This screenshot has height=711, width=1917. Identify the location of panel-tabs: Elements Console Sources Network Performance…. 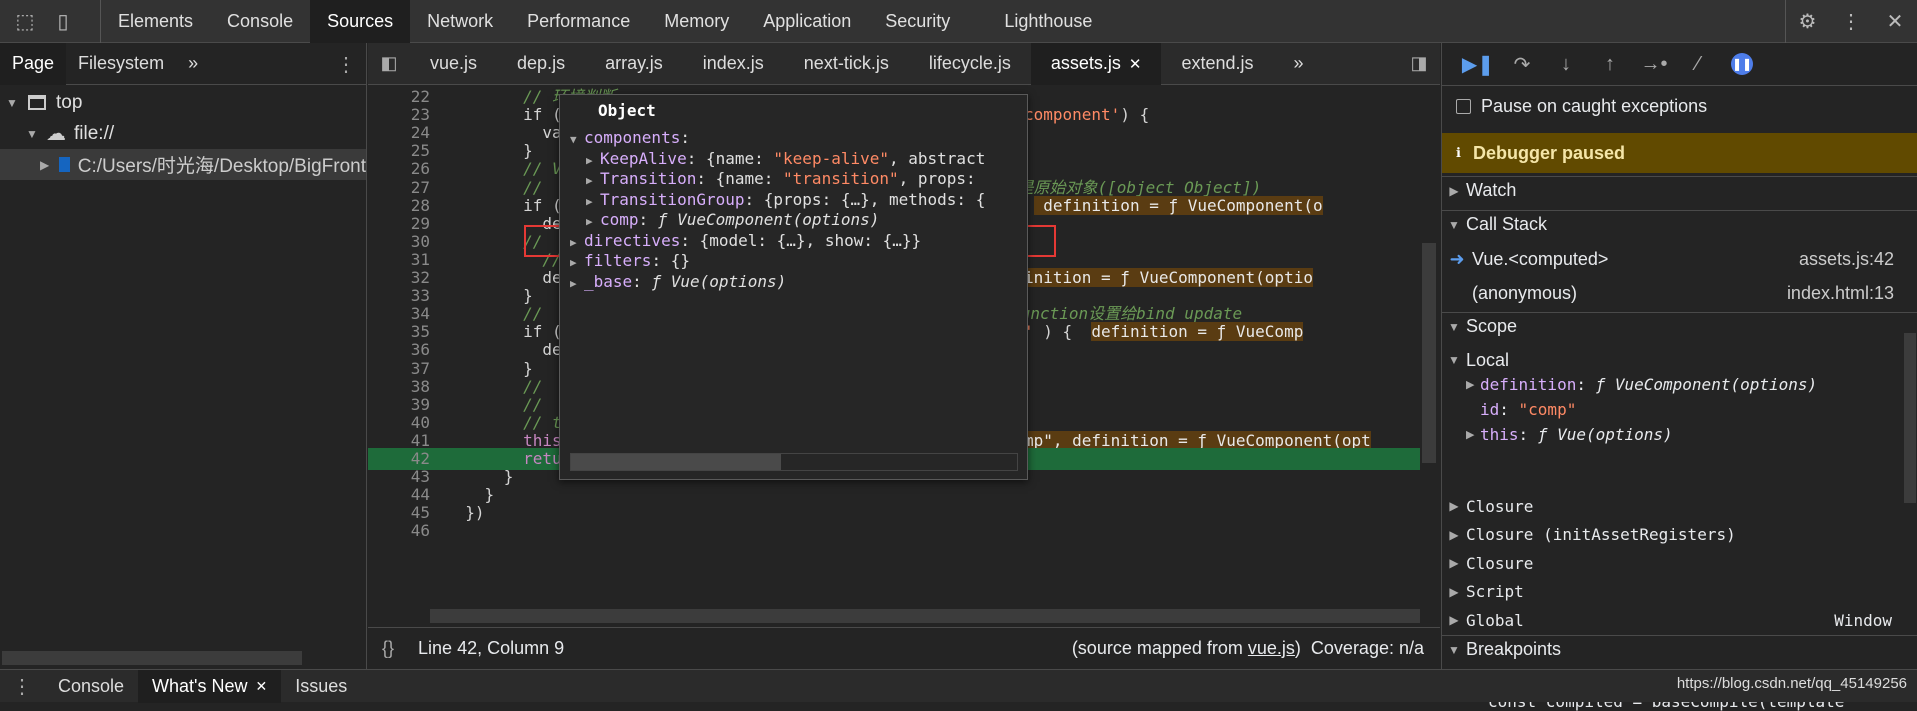
(604, 21).